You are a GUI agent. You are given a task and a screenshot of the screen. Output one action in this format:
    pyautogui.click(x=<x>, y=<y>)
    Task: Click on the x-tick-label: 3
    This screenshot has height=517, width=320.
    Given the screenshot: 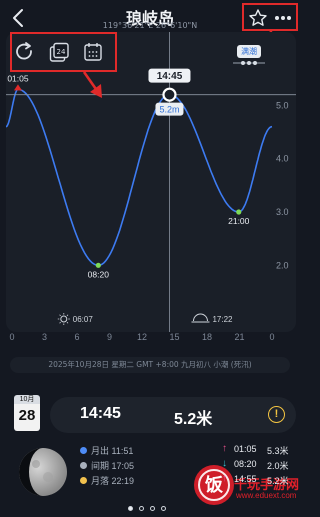 What is the action you would take?
    pyautogui.click(x=44, y=337)
    